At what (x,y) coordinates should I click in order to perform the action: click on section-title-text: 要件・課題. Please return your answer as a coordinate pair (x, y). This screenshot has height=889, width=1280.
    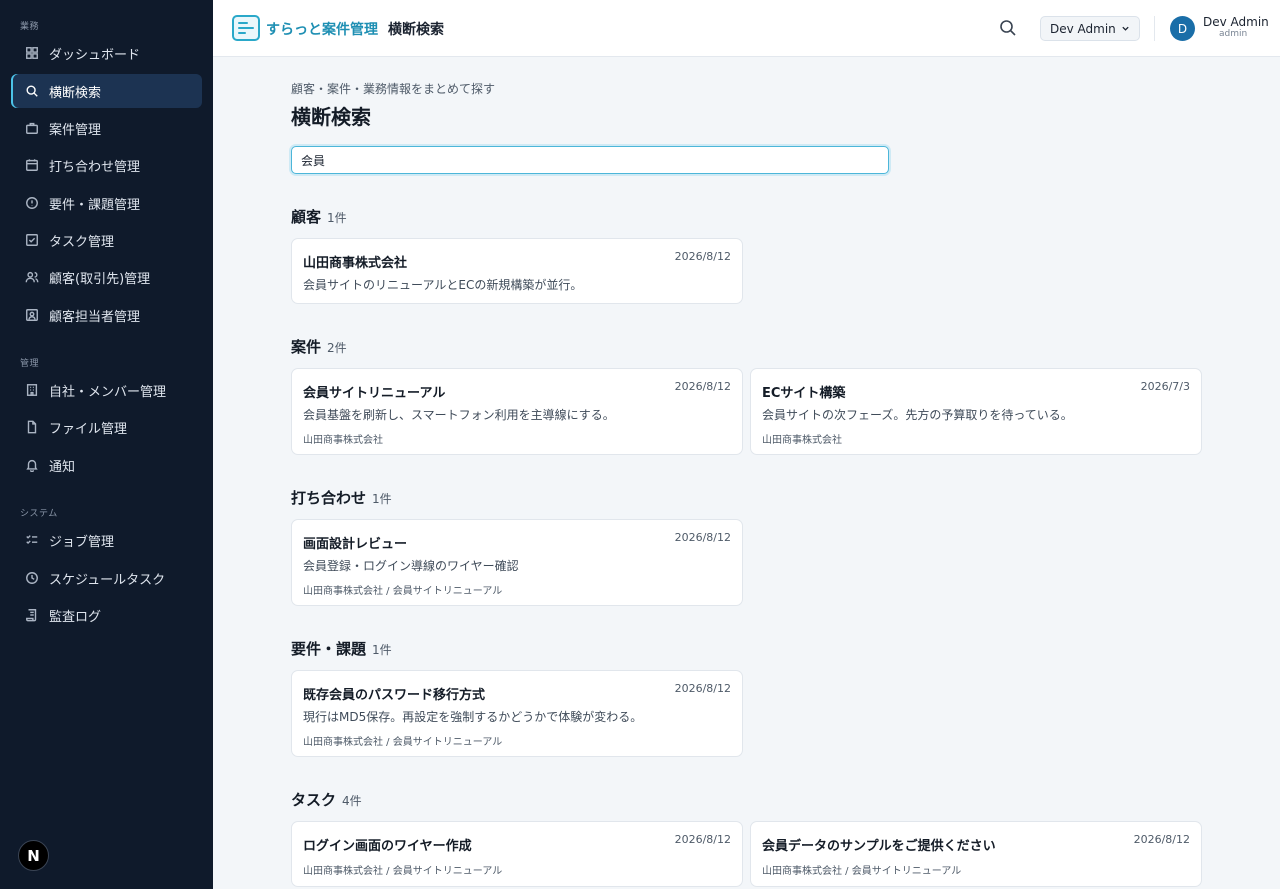
    Looking at the image, I should click on (329, 649).